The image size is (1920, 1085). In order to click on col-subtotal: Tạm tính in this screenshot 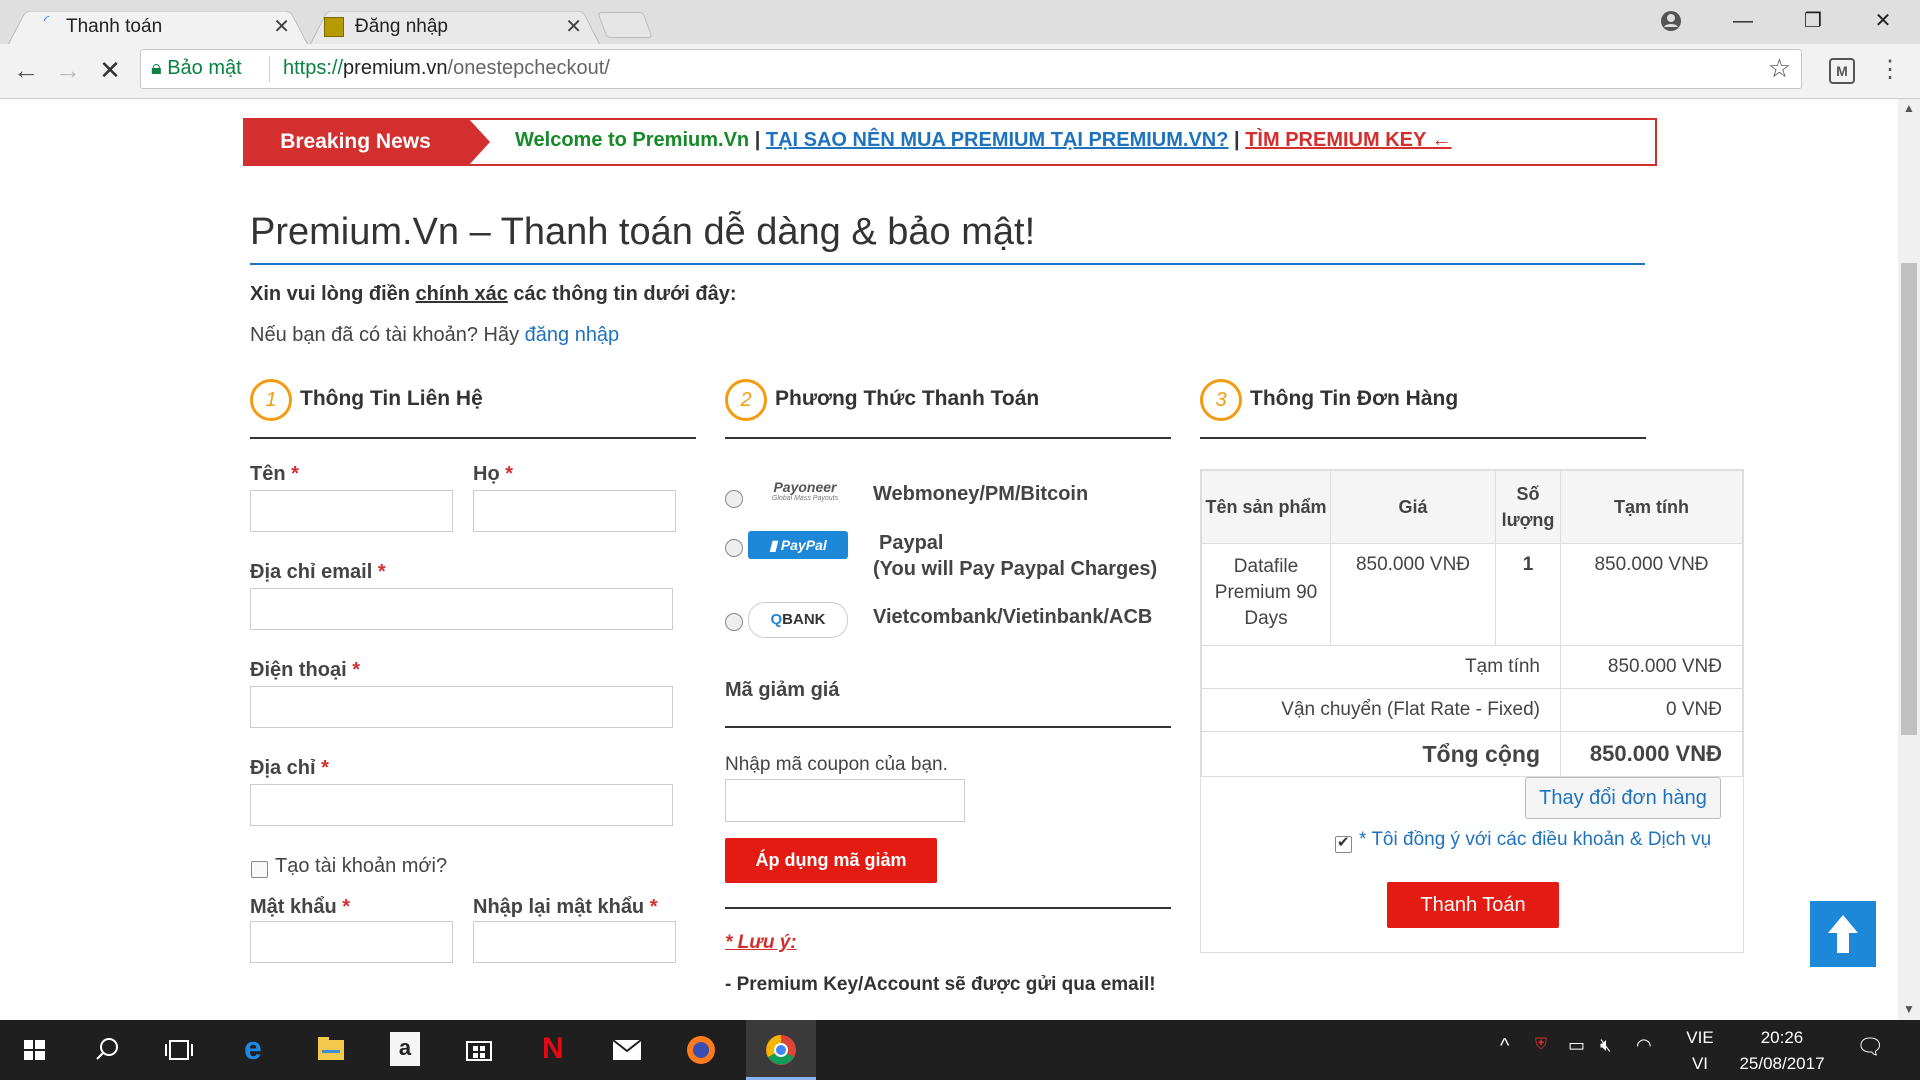, I will do `click(1651, 507)`.